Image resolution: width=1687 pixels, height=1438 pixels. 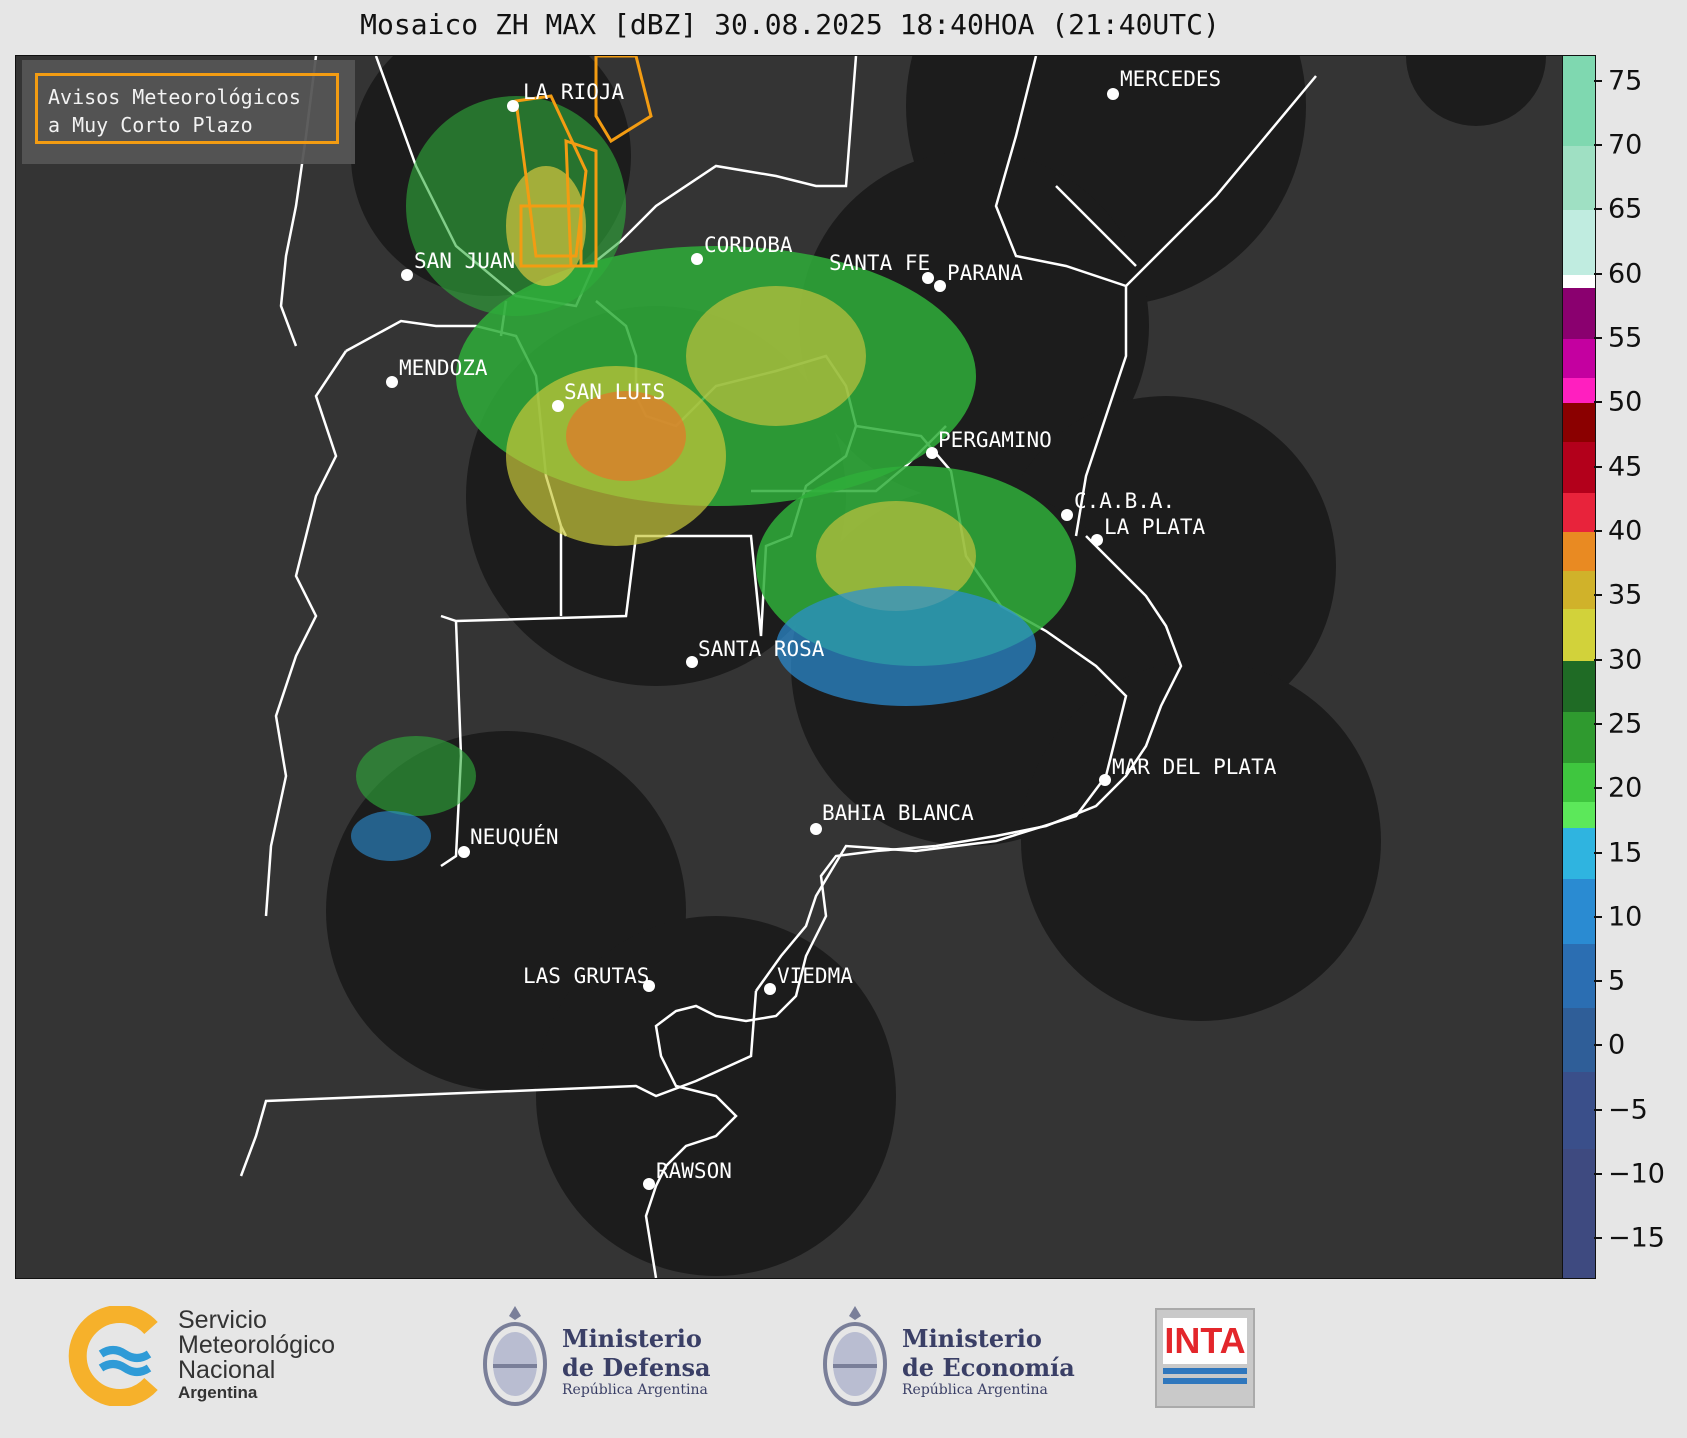 What do you see at coordinates (1625, 917) in the screenshot?
I see `colorbar-tick-label: 10` at bounding box center [1625, 917].